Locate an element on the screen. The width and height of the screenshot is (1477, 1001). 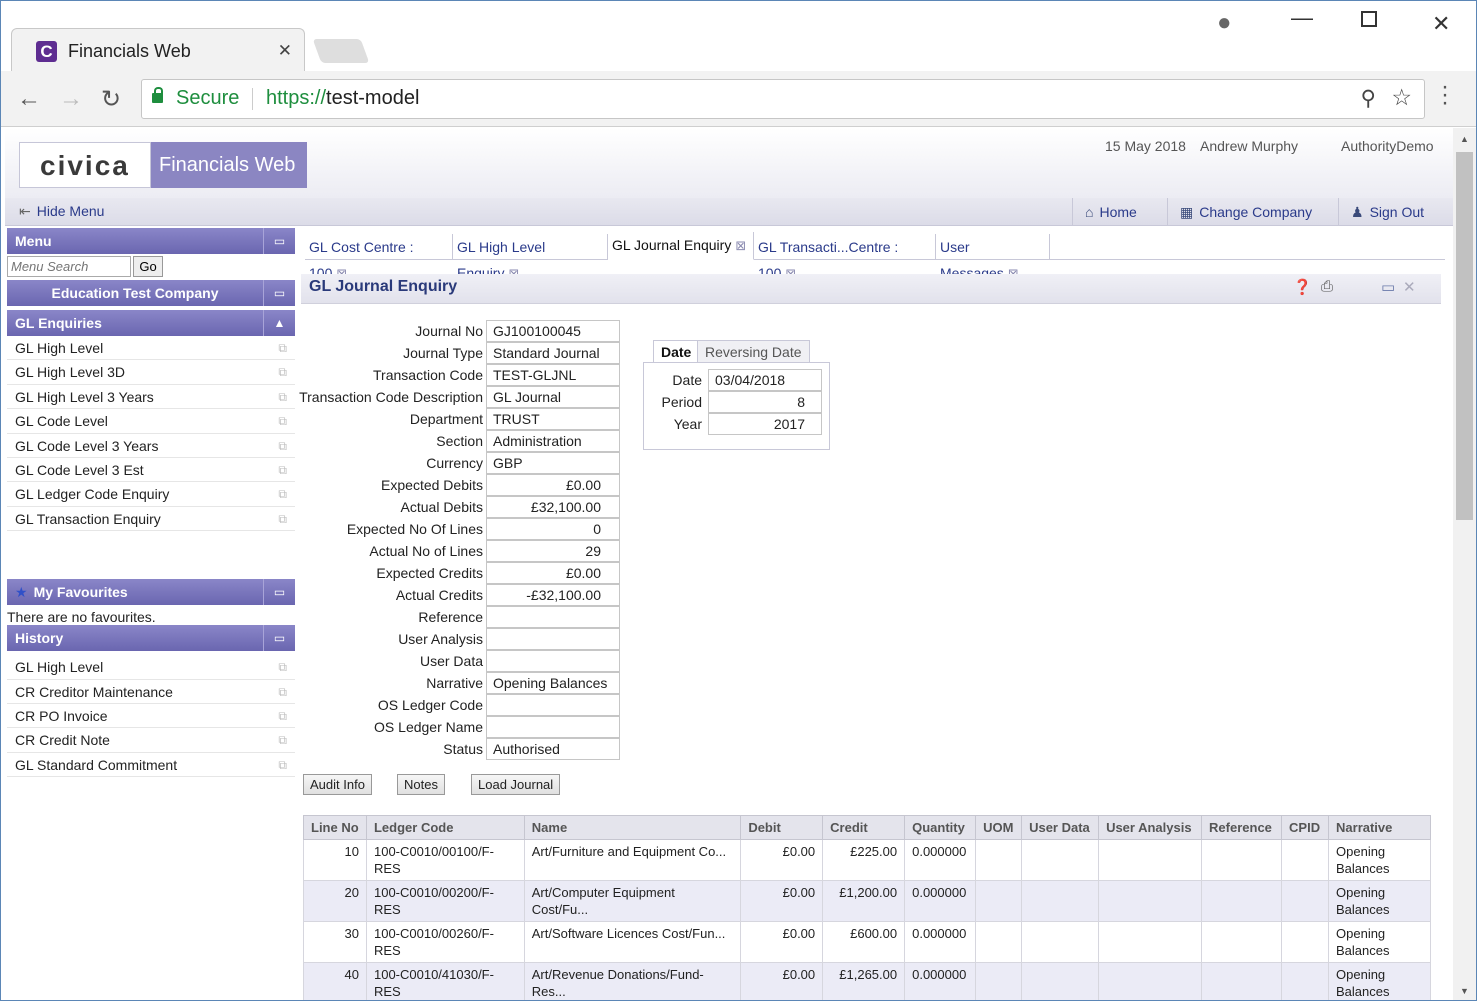
sidebar-item: CR Creditor Maintenance ⧉ is located at coordinates (151, 692).